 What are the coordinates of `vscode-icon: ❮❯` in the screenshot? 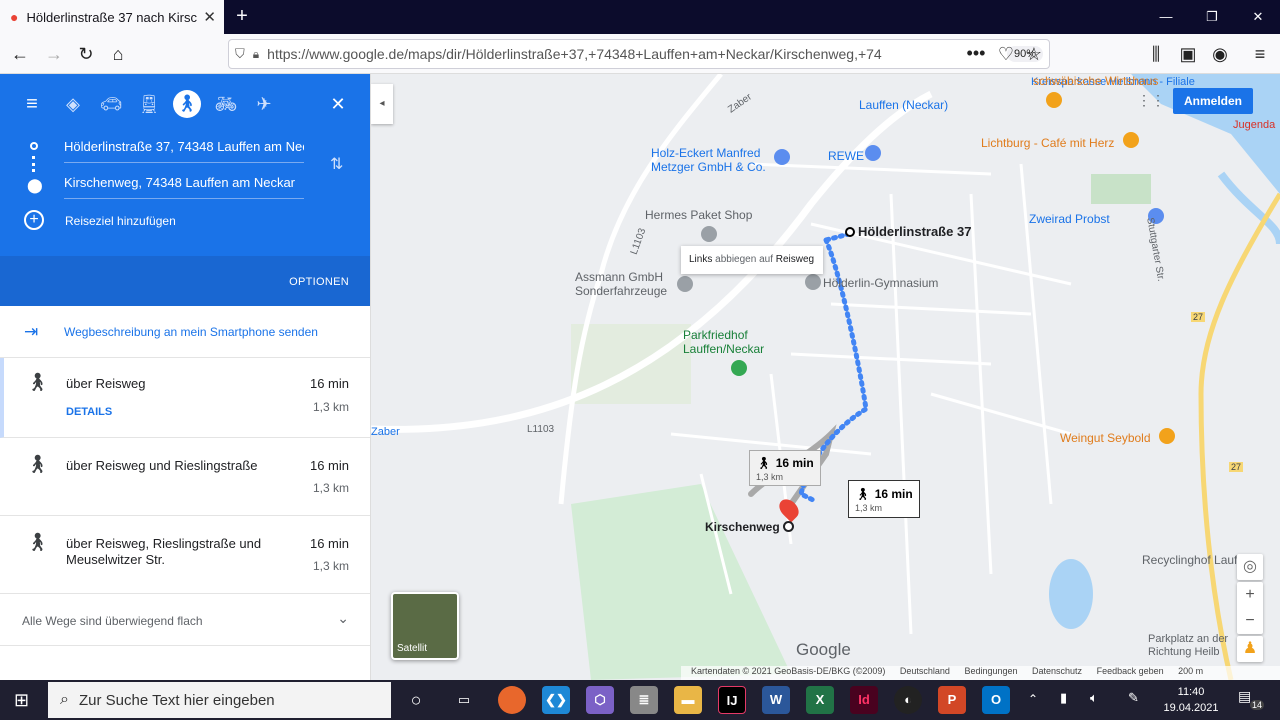 It's located at (556, 700).